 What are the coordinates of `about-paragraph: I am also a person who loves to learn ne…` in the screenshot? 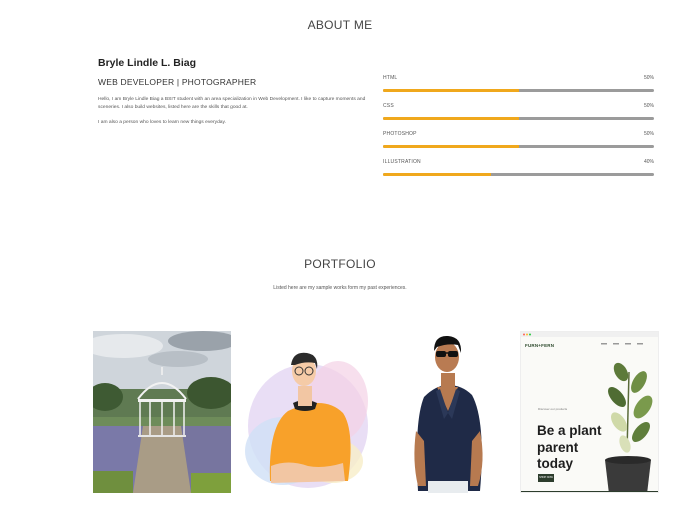 It's located at (162, 122).